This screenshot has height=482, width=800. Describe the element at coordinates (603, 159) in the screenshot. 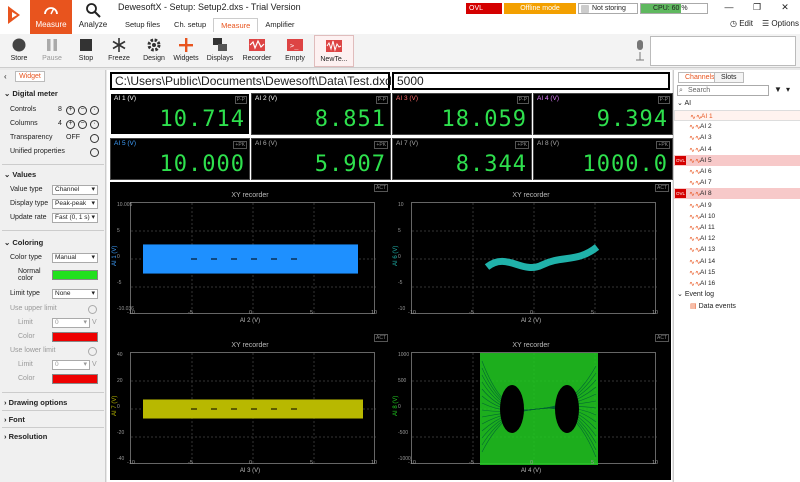

I see `digital-meter: AI 8 (V) +PK 1000.0` at that location.